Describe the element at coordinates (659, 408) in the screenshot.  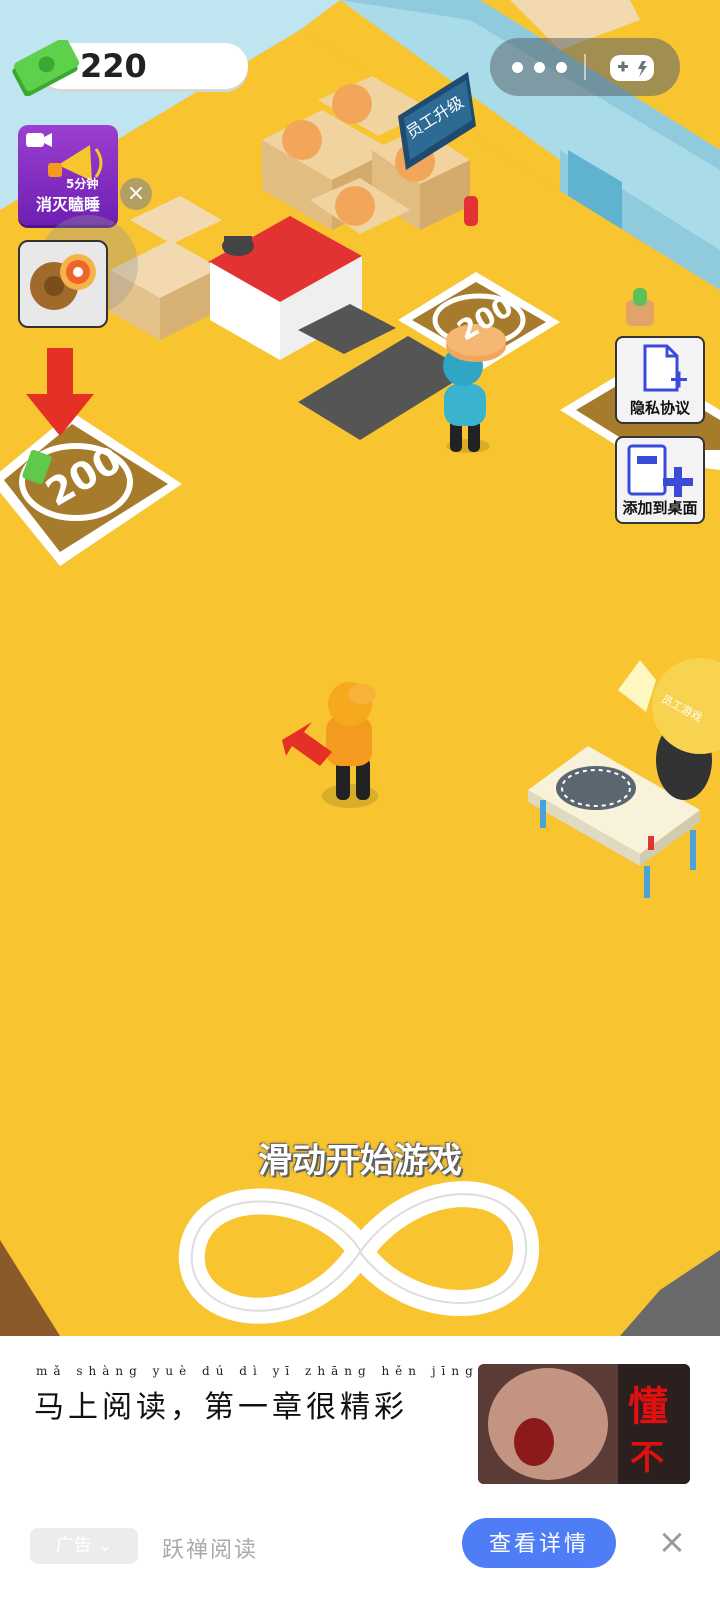
I see `privacy-policy-label: 隐私协议` at that location.